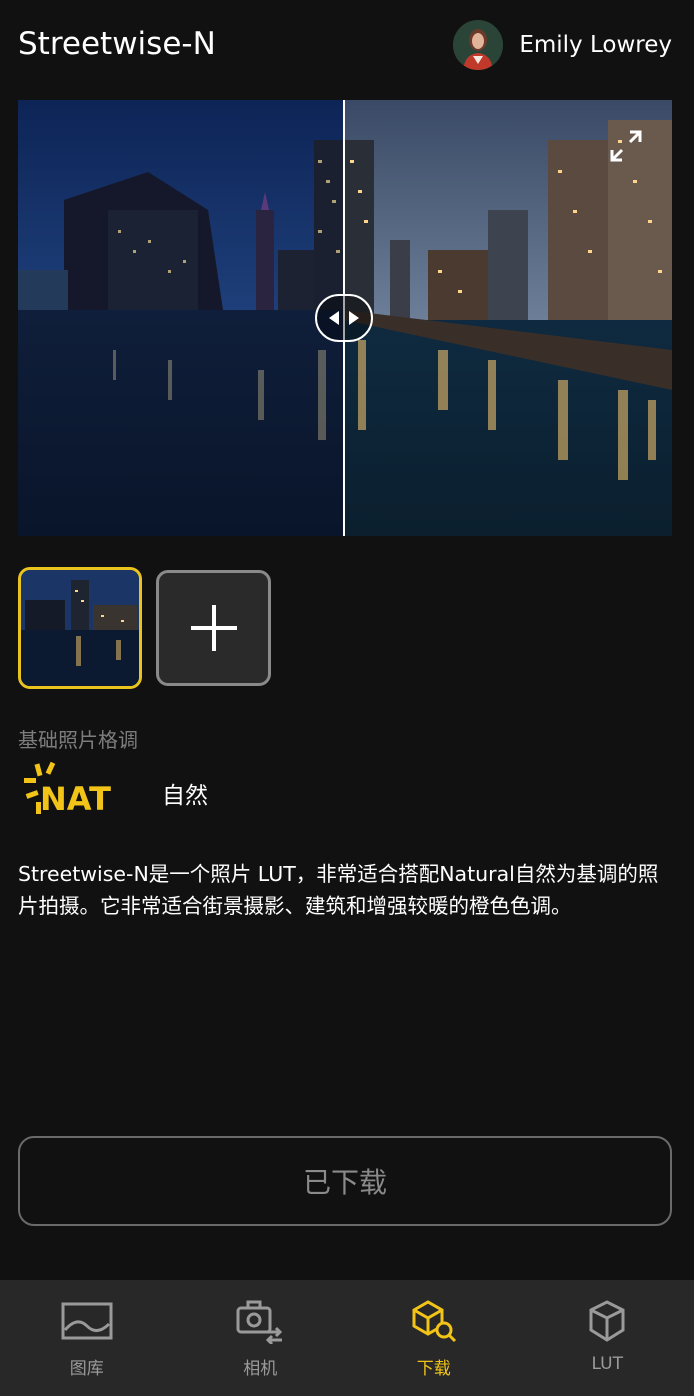 This screenshot has width=694, height=1396. I want to click on avatar-image, so click(478, 45).